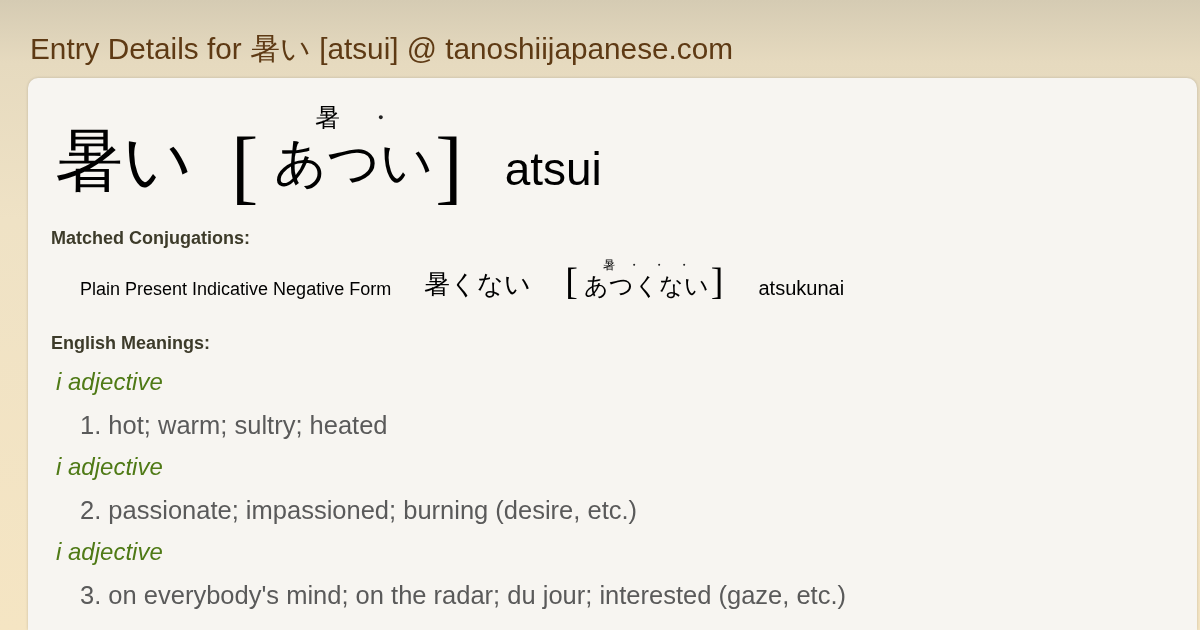 This screenshot has width=1200, height=630. Describe the element at coordinates (234, 425) in the screenshot. I see `meaning-text: 1. hot; warm; sultry; heated` at that location.